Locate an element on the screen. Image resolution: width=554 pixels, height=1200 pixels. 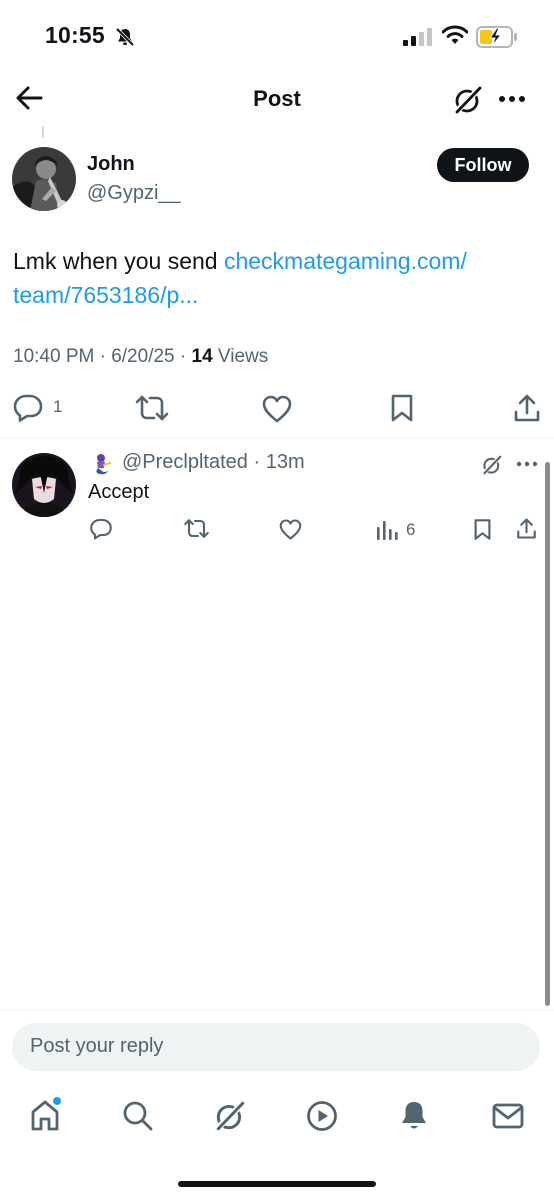
bell-icon is located at coordinates (414, 1116).